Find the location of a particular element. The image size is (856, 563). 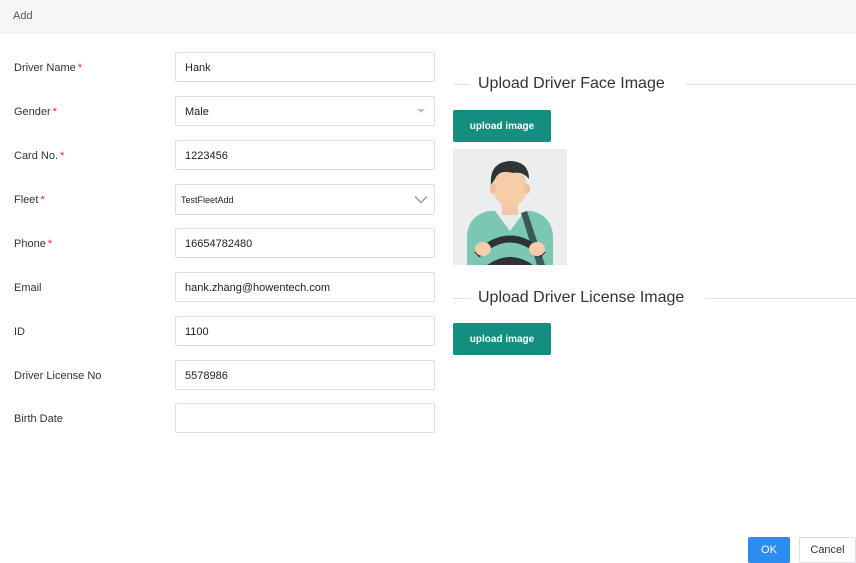

driver-license-no-input: 5578986 is located at coordinates (305, 375).